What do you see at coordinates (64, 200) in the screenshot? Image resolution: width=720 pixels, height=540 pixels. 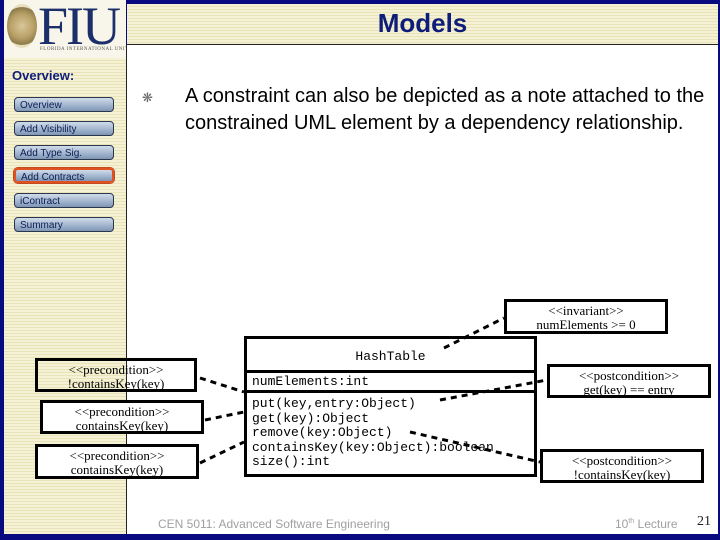 I see `nav-button-icontract: iContract` at bounding box center [64, 200].